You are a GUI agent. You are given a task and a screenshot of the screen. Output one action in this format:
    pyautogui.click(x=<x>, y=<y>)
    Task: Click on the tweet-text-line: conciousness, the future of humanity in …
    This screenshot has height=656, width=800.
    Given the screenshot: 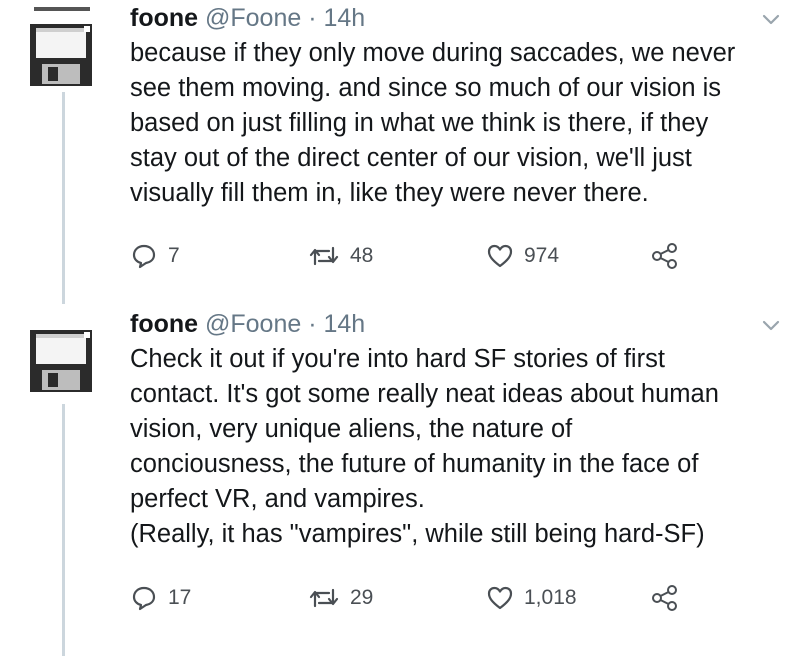 What is the action you would take?
    pyautogui.click(x=414, y=464)
    